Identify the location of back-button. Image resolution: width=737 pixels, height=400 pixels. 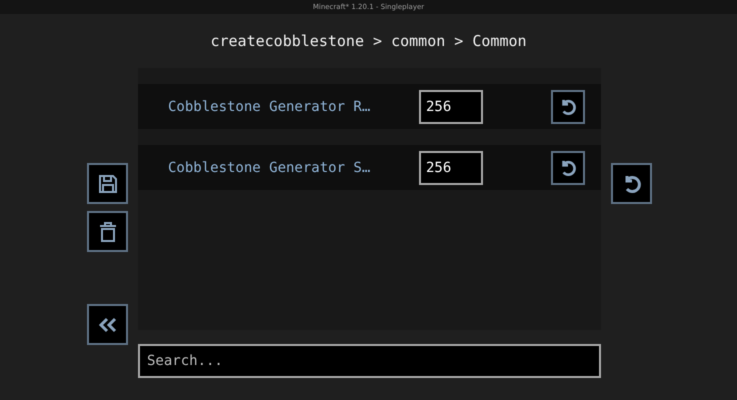
(107, 324).